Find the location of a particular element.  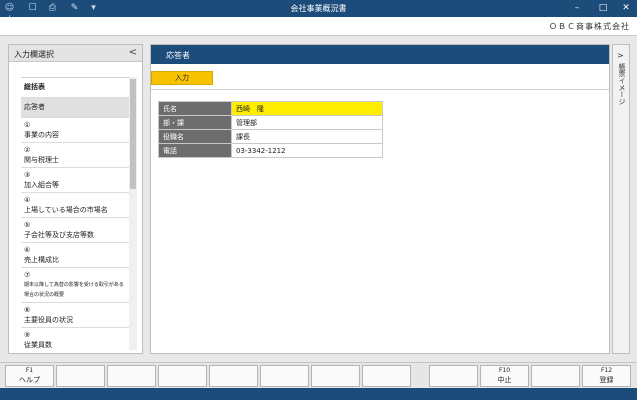

field-row: 部・課 管理部 is located at coordinates (270, 122).